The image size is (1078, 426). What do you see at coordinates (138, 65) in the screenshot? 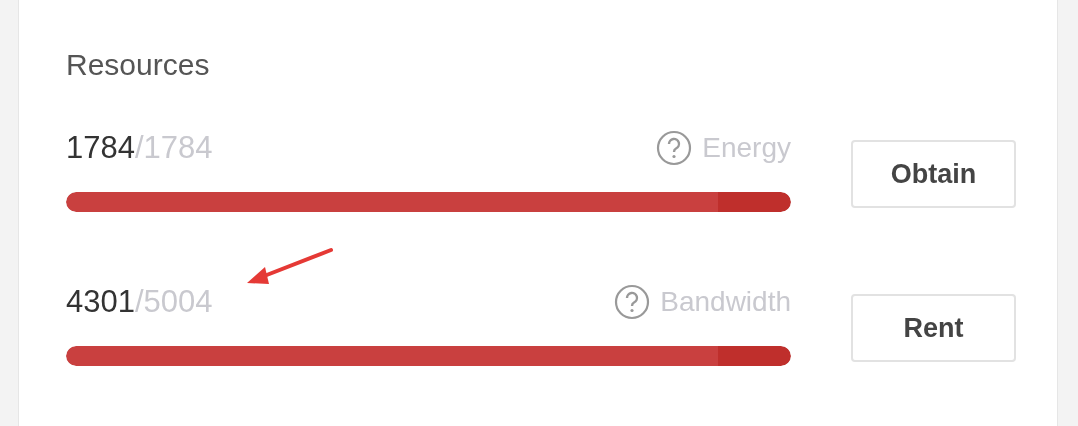
I see `section-title: Resources` at bounding box center [138, 65].